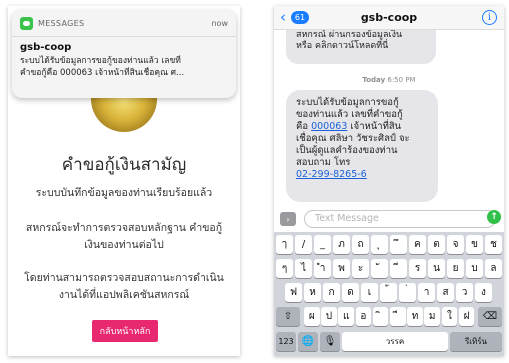  What do you see at coordinates (293, 292) in the screenshot?
I see `letter-key: ฟ` at bounding box center [293, 292].